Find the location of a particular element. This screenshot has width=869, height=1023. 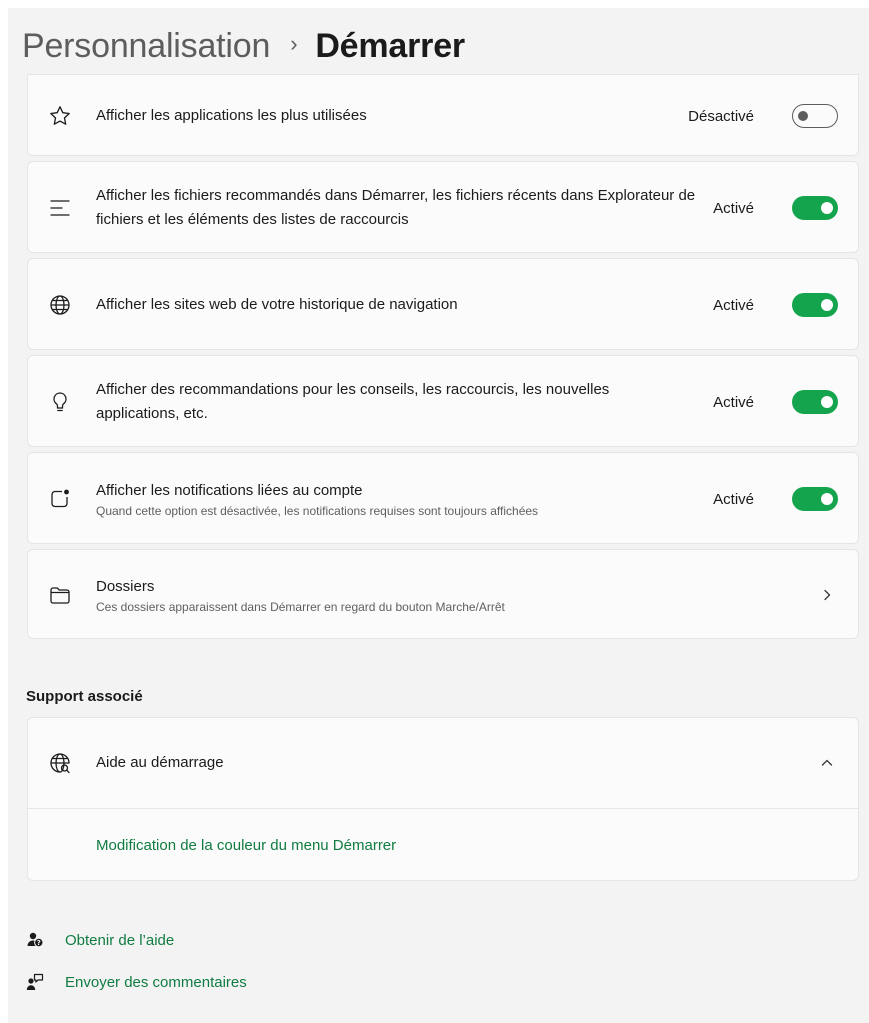

globe-search-icon is located at coordinates (60, 763).